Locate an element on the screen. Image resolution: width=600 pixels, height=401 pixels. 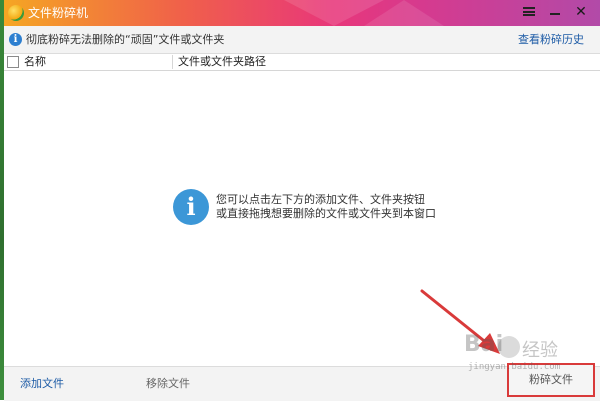
file-list-header: 名称 文件或文件夹路径 is located at coordinates (302, 62).